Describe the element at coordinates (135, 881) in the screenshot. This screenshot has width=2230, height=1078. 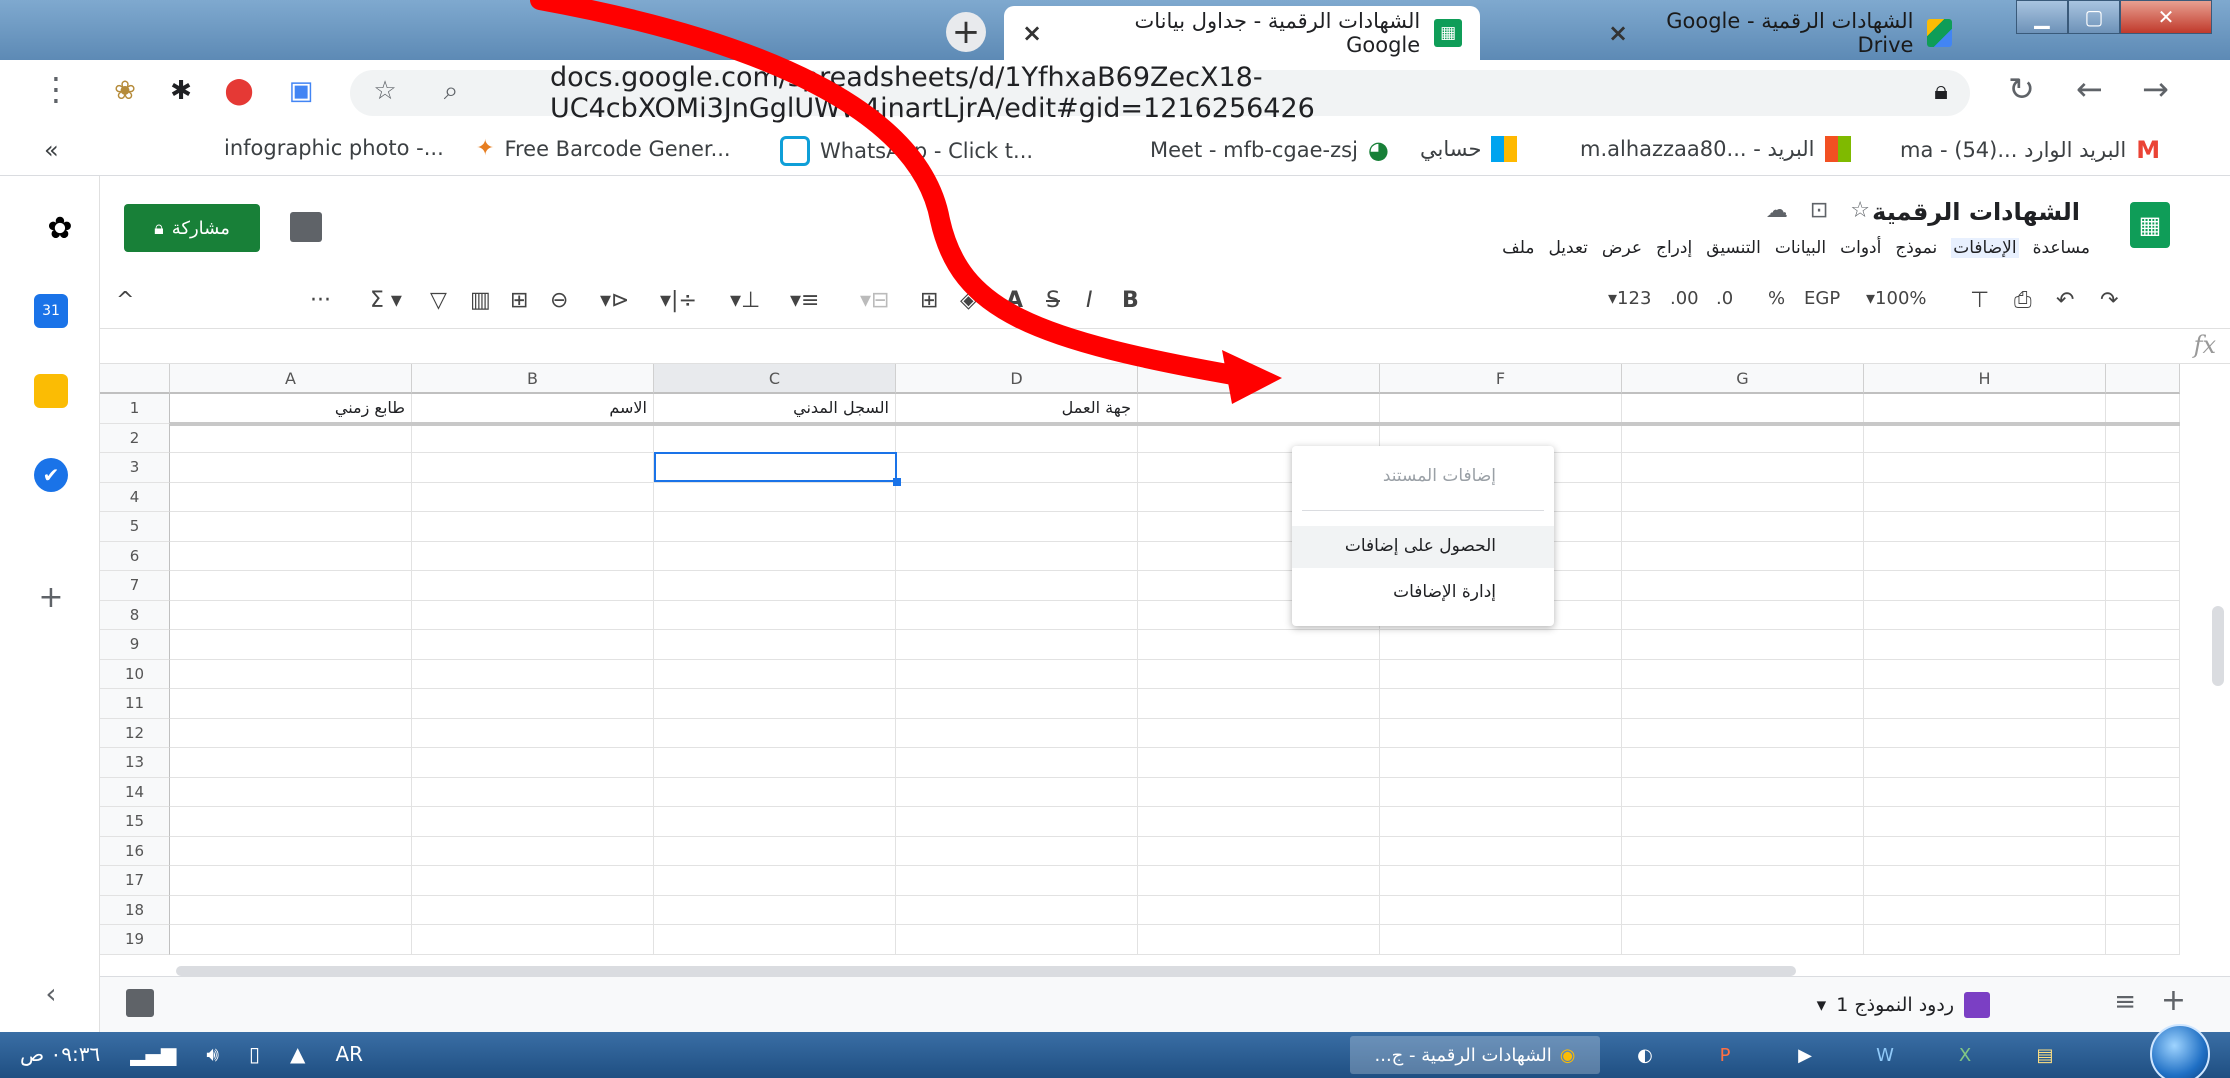
I see `row-header: 17` at that location.